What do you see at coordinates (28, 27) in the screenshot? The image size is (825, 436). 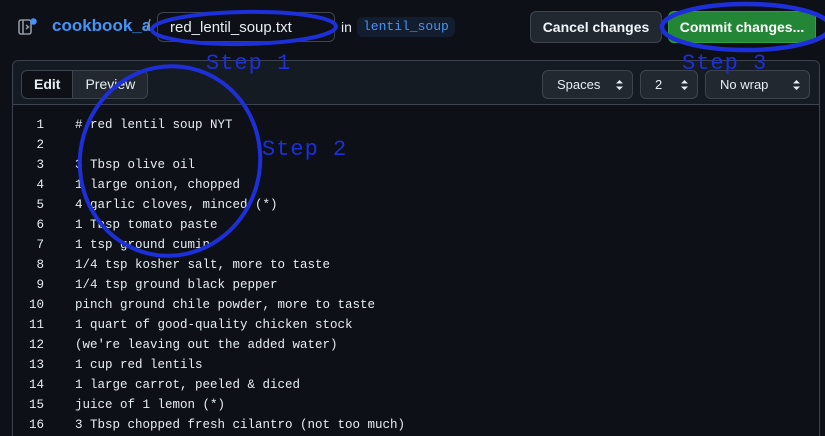 I see `file-tree-toggle-icon` at bounding box center [28, 27].